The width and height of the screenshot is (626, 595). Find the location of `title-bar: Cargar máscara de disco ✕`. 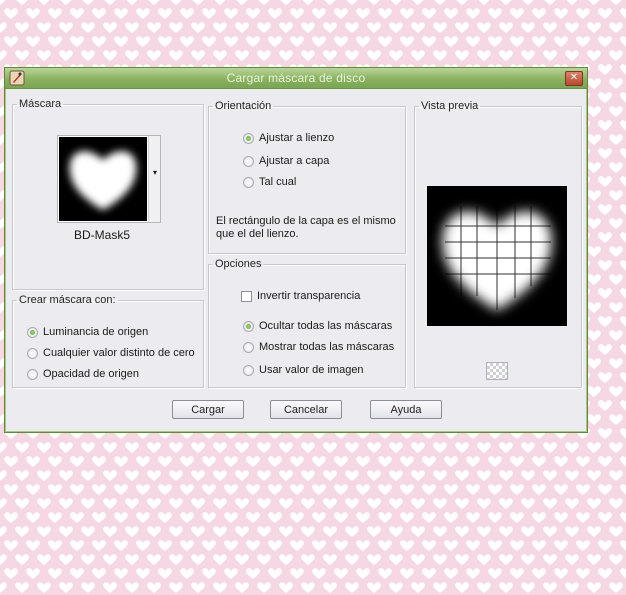

title-bar: Cargar máscara de disco ✕ is located at coordinates (296, 78).